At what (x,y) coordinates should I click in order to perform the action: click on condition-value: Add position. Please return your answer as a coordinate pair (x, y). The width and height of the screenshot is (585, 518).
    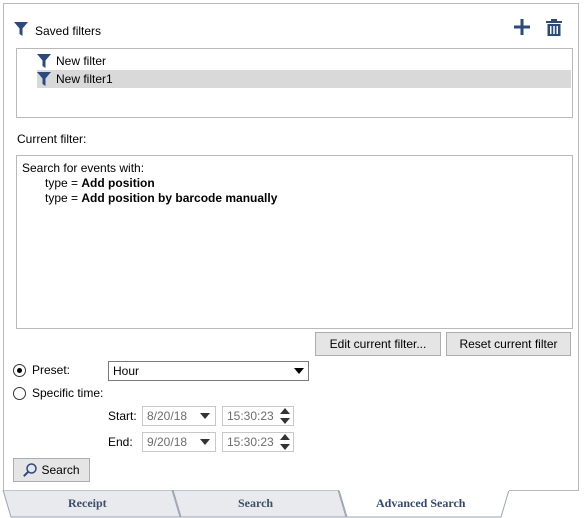
    Looking at the image, I should click on (118, 183).